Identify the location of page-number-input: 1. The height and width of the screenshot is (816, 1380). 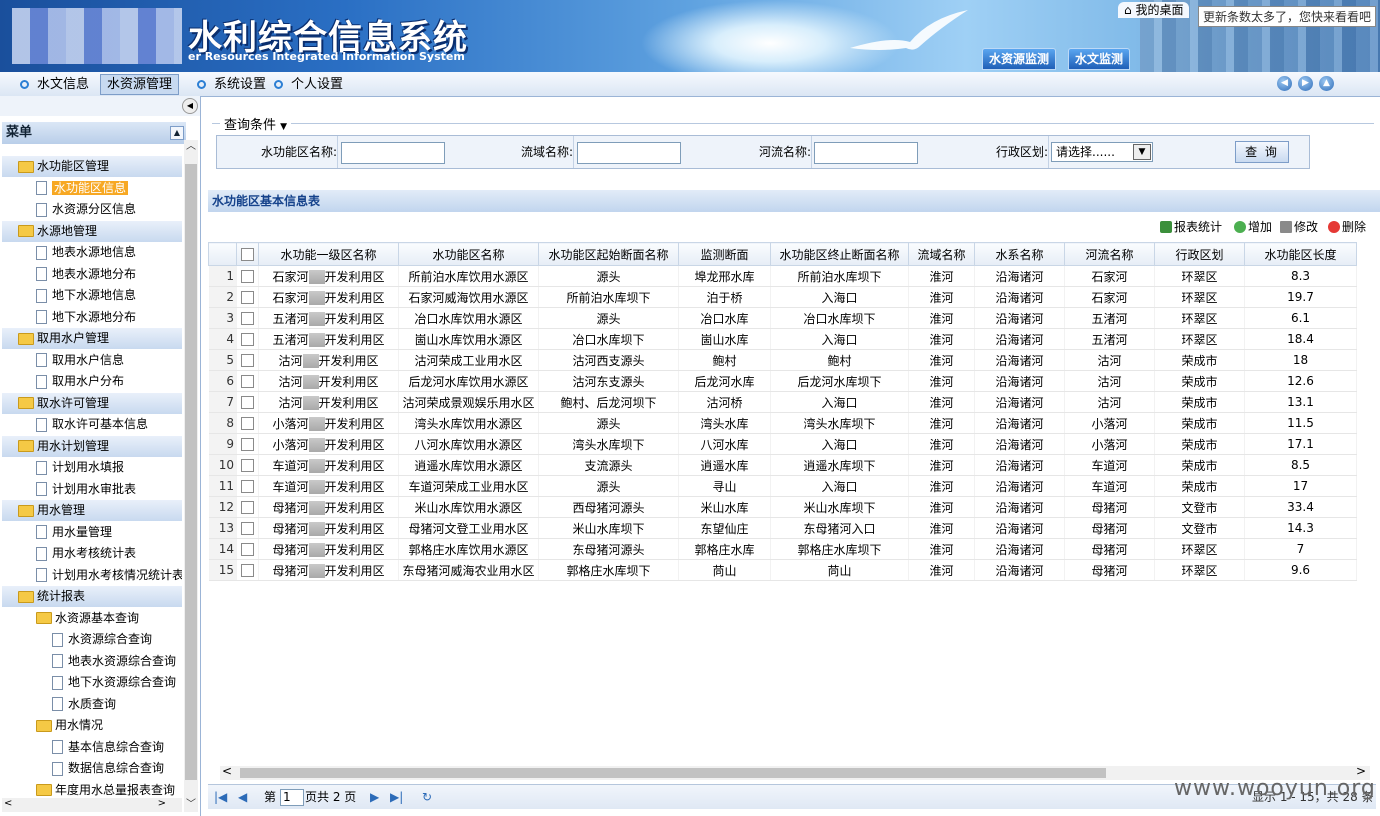
(292, 797).